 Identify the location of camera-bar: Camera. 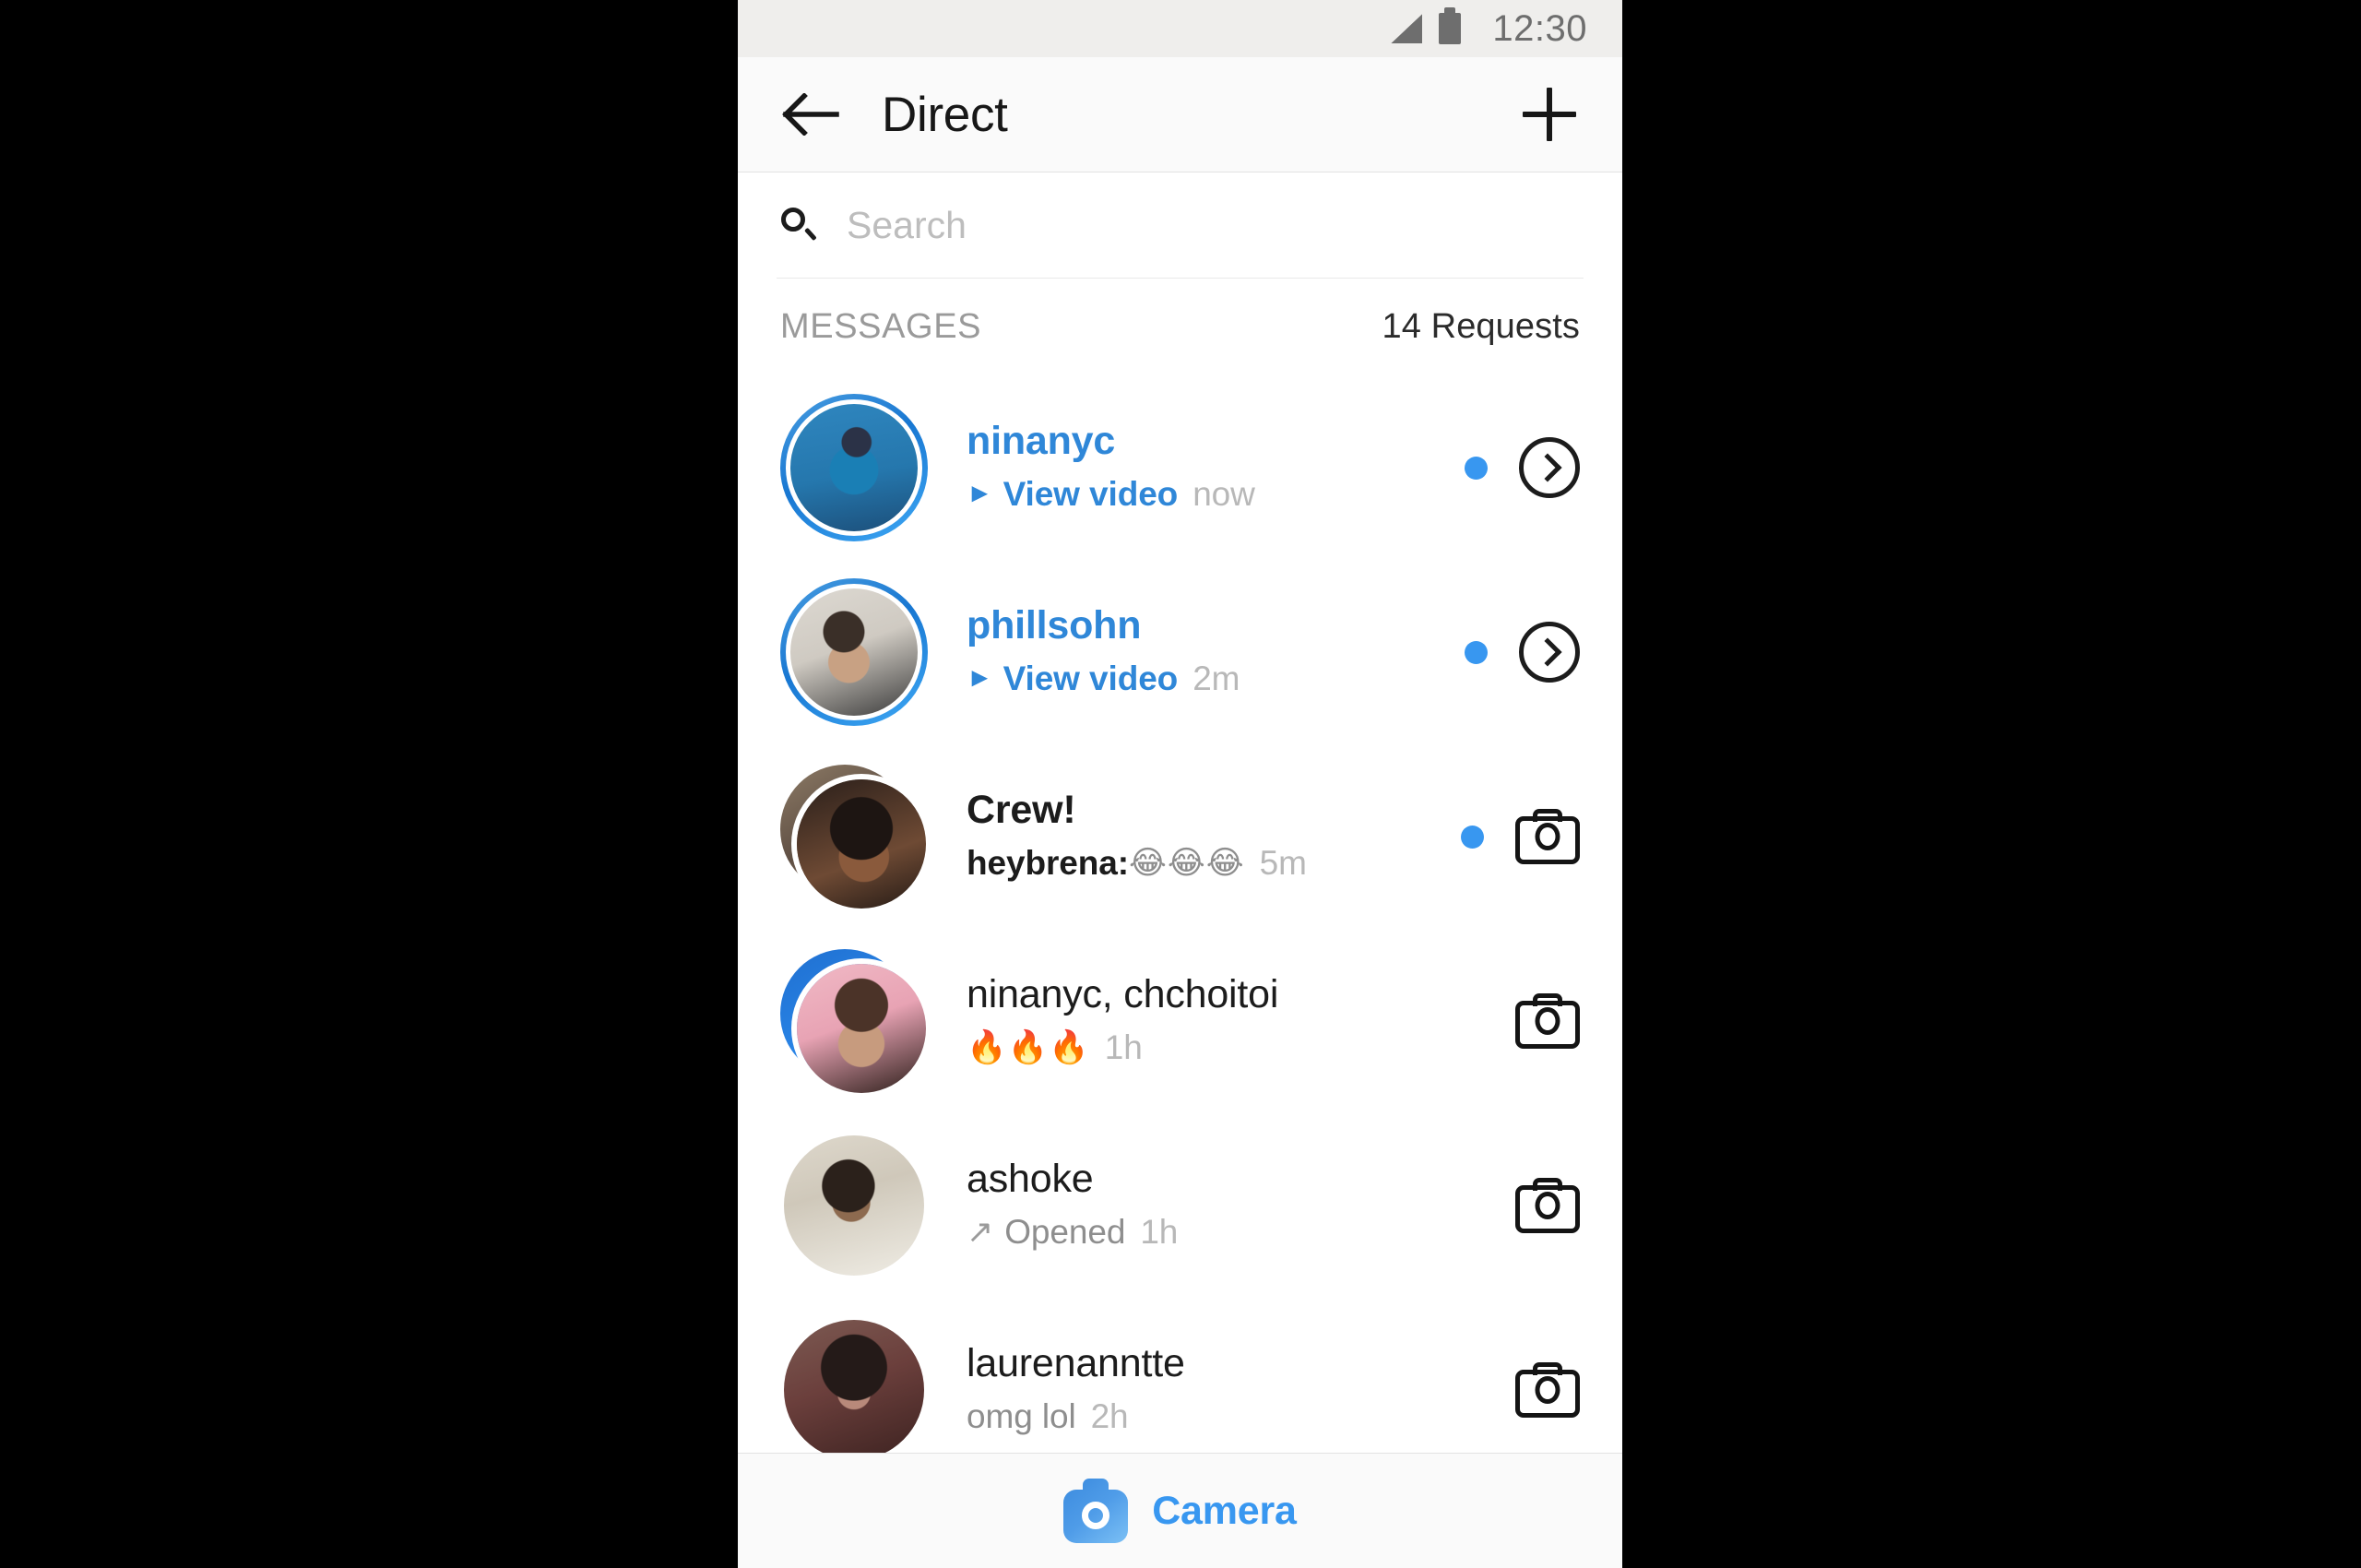
(1180, 1510).